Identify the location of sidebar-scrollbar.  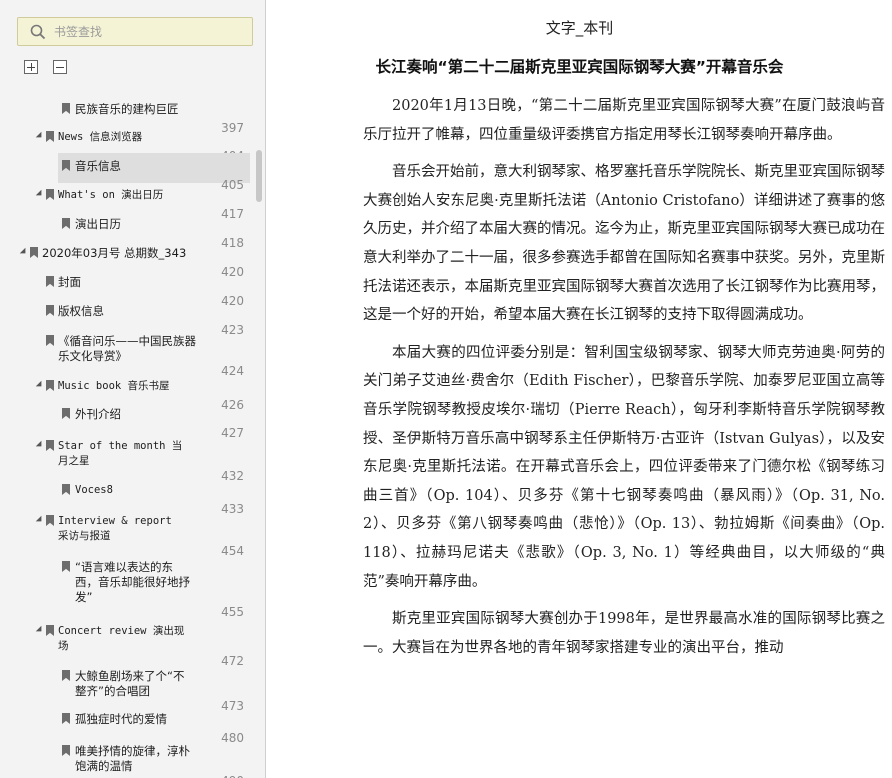
(259, 176).